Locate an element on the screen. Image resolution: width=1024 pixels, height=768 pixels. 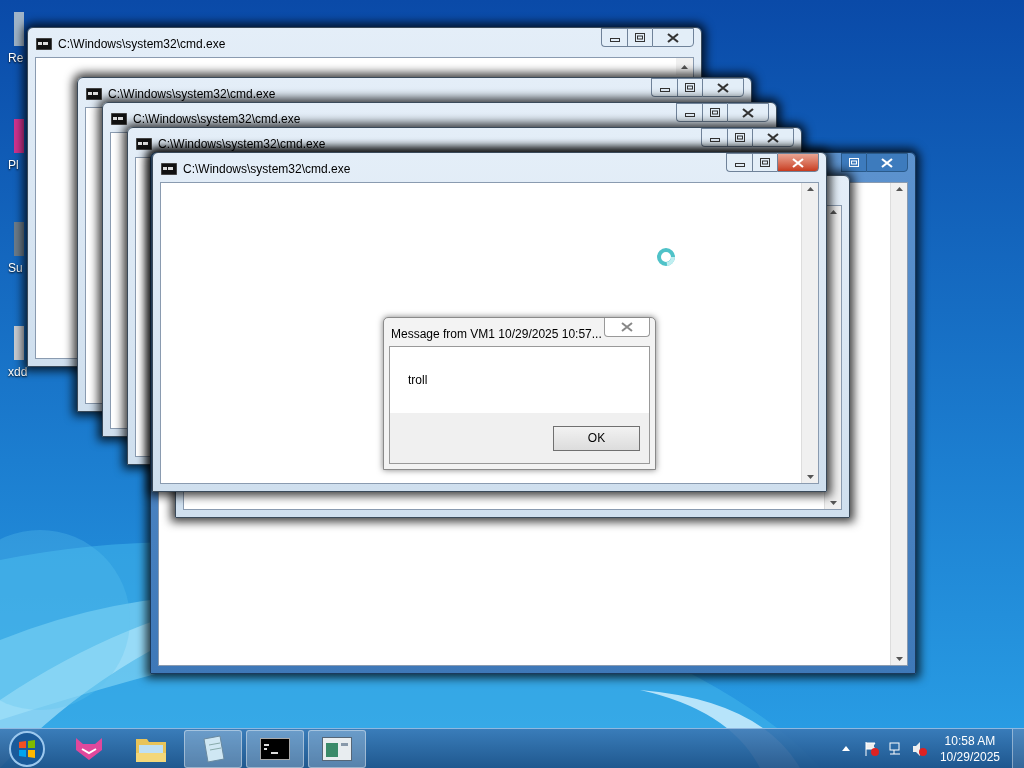
desktop-icon-label: Pl is located at coordinates (9, 165).